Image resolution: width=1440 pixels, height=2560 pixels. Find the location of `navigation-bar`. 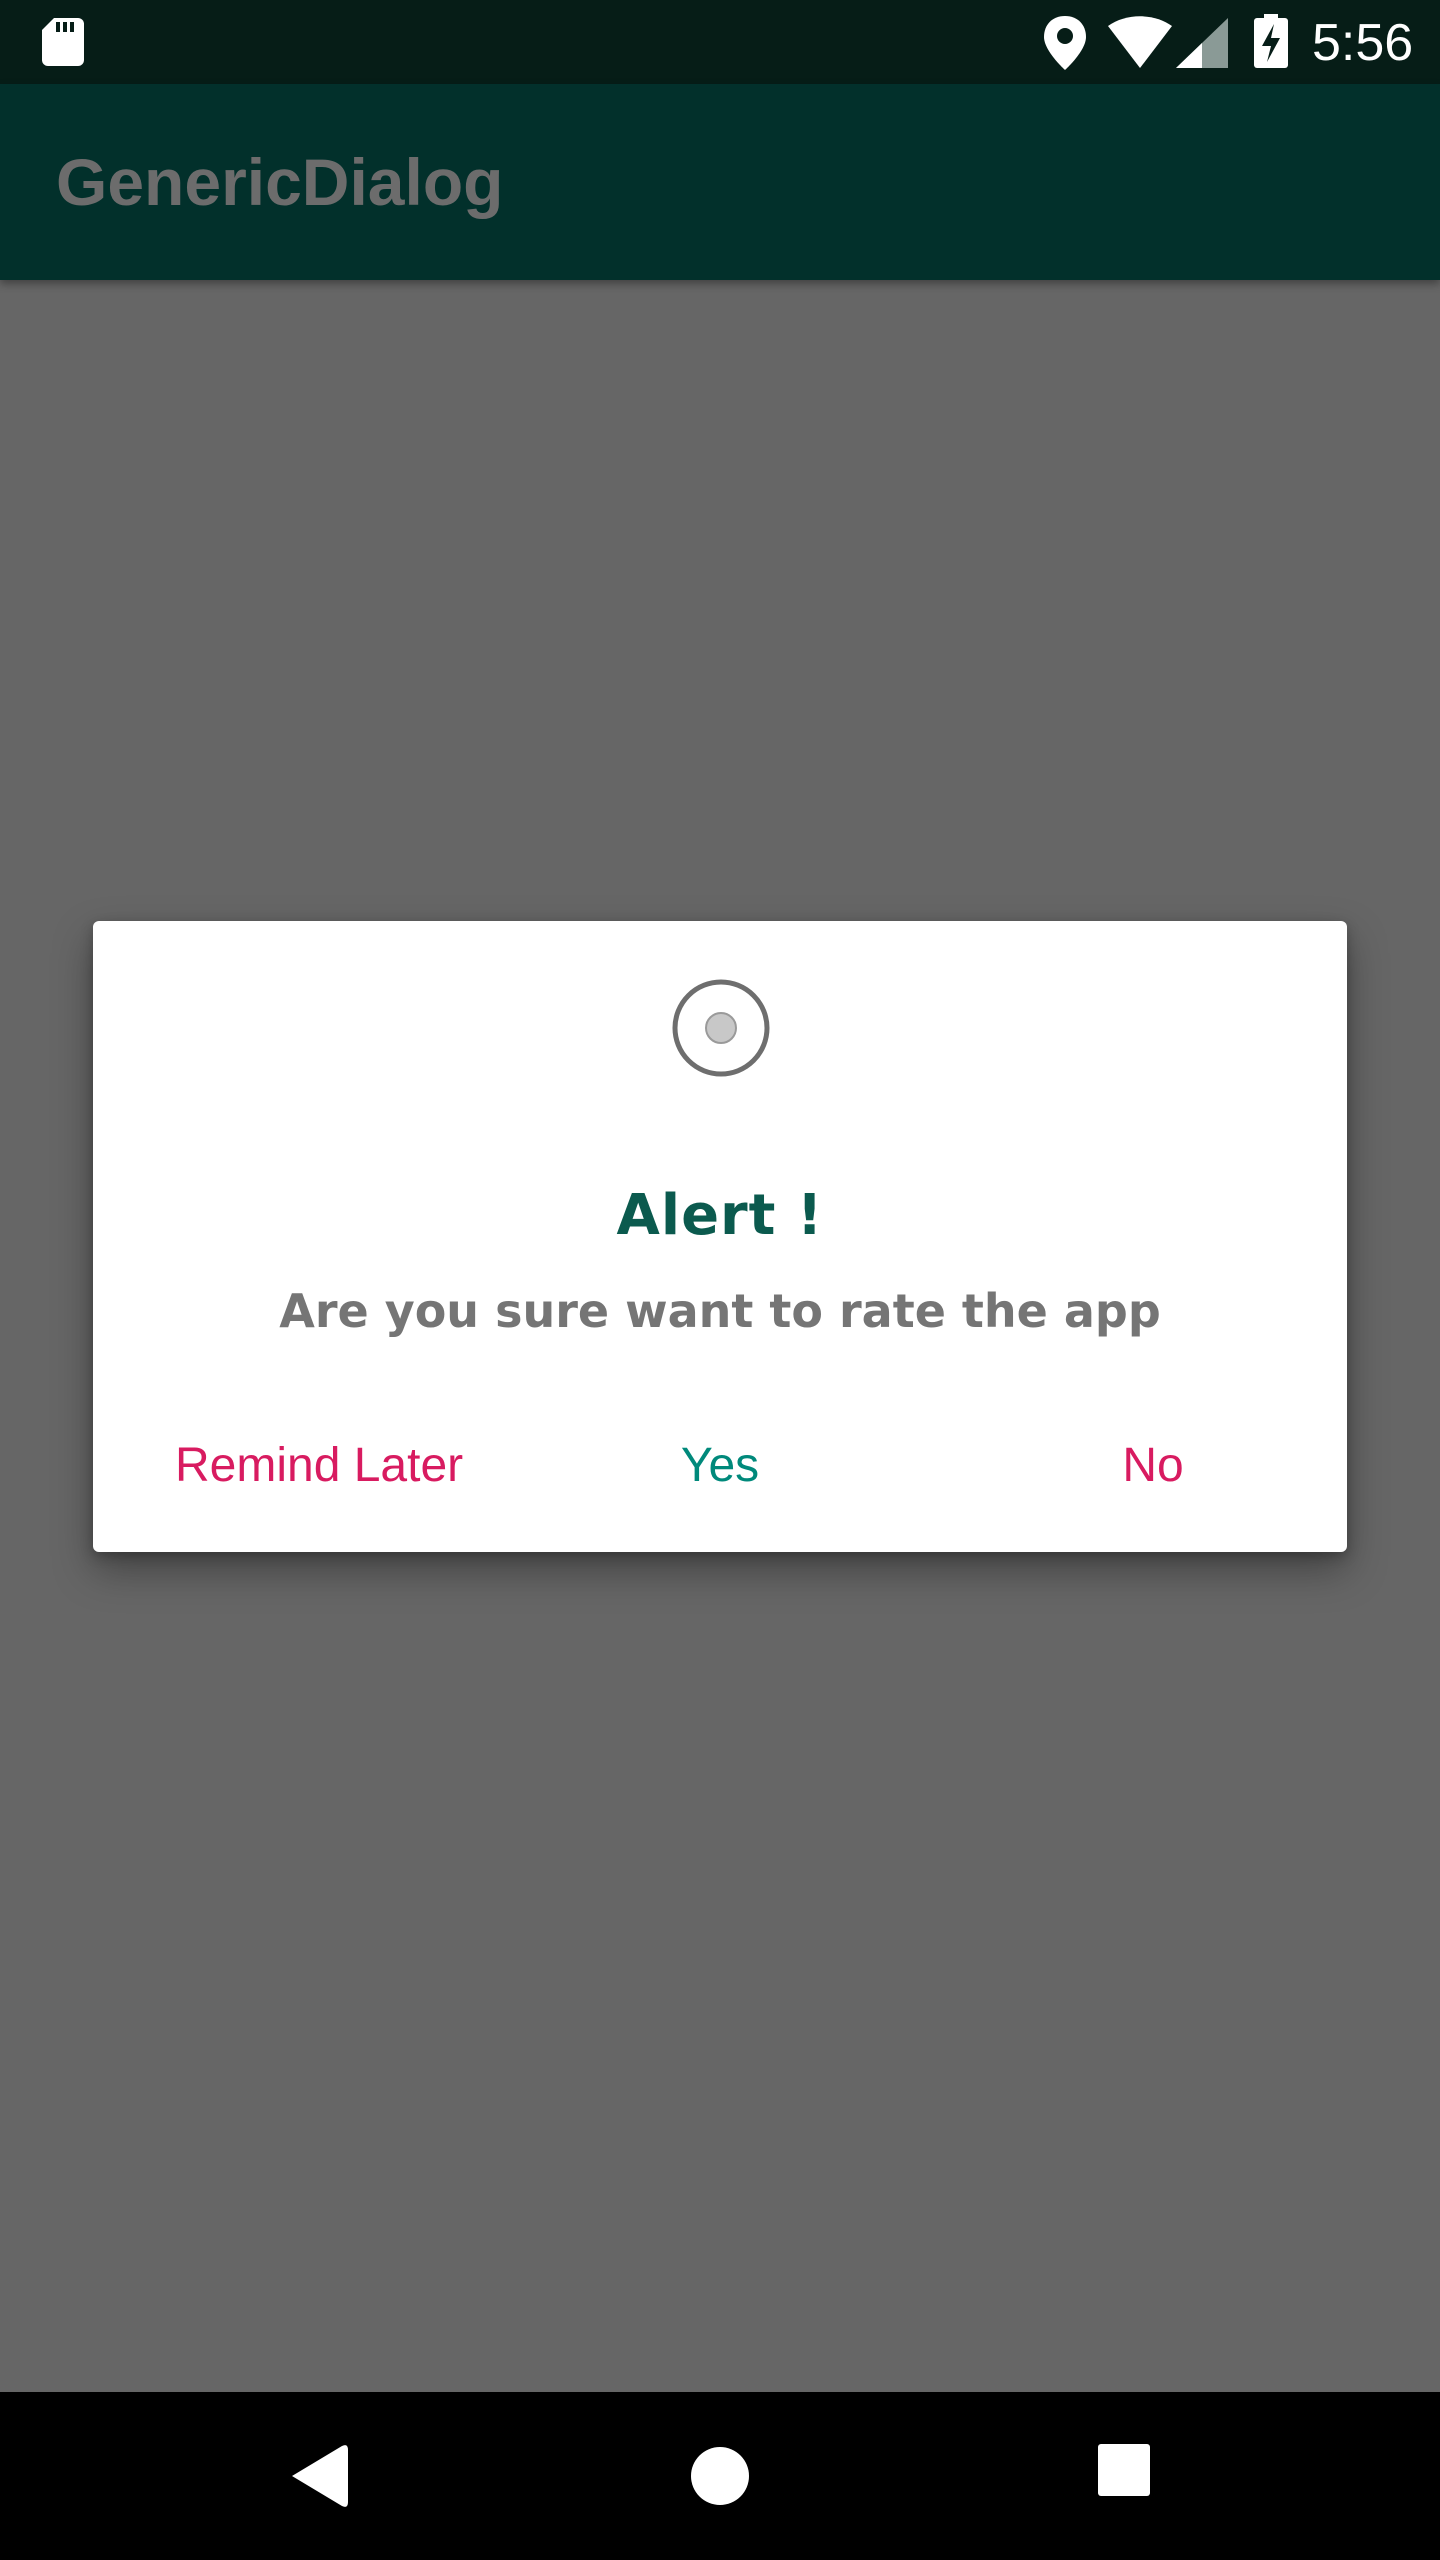

navigation-bar is located at coordinates (720, 2476).